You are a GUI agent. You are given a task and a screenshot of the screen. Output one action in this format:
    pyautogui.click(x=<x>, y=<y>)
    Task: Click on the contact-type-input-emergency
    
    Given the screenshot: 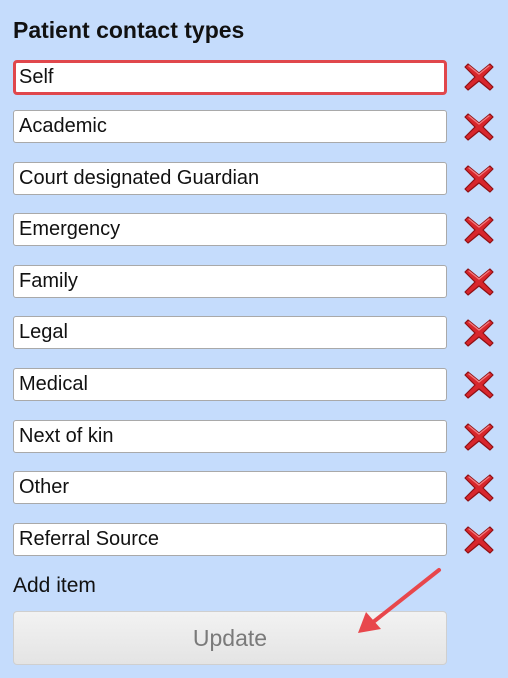 What is the action you would take?
    pyautogui.click(x=230, y=229)
    